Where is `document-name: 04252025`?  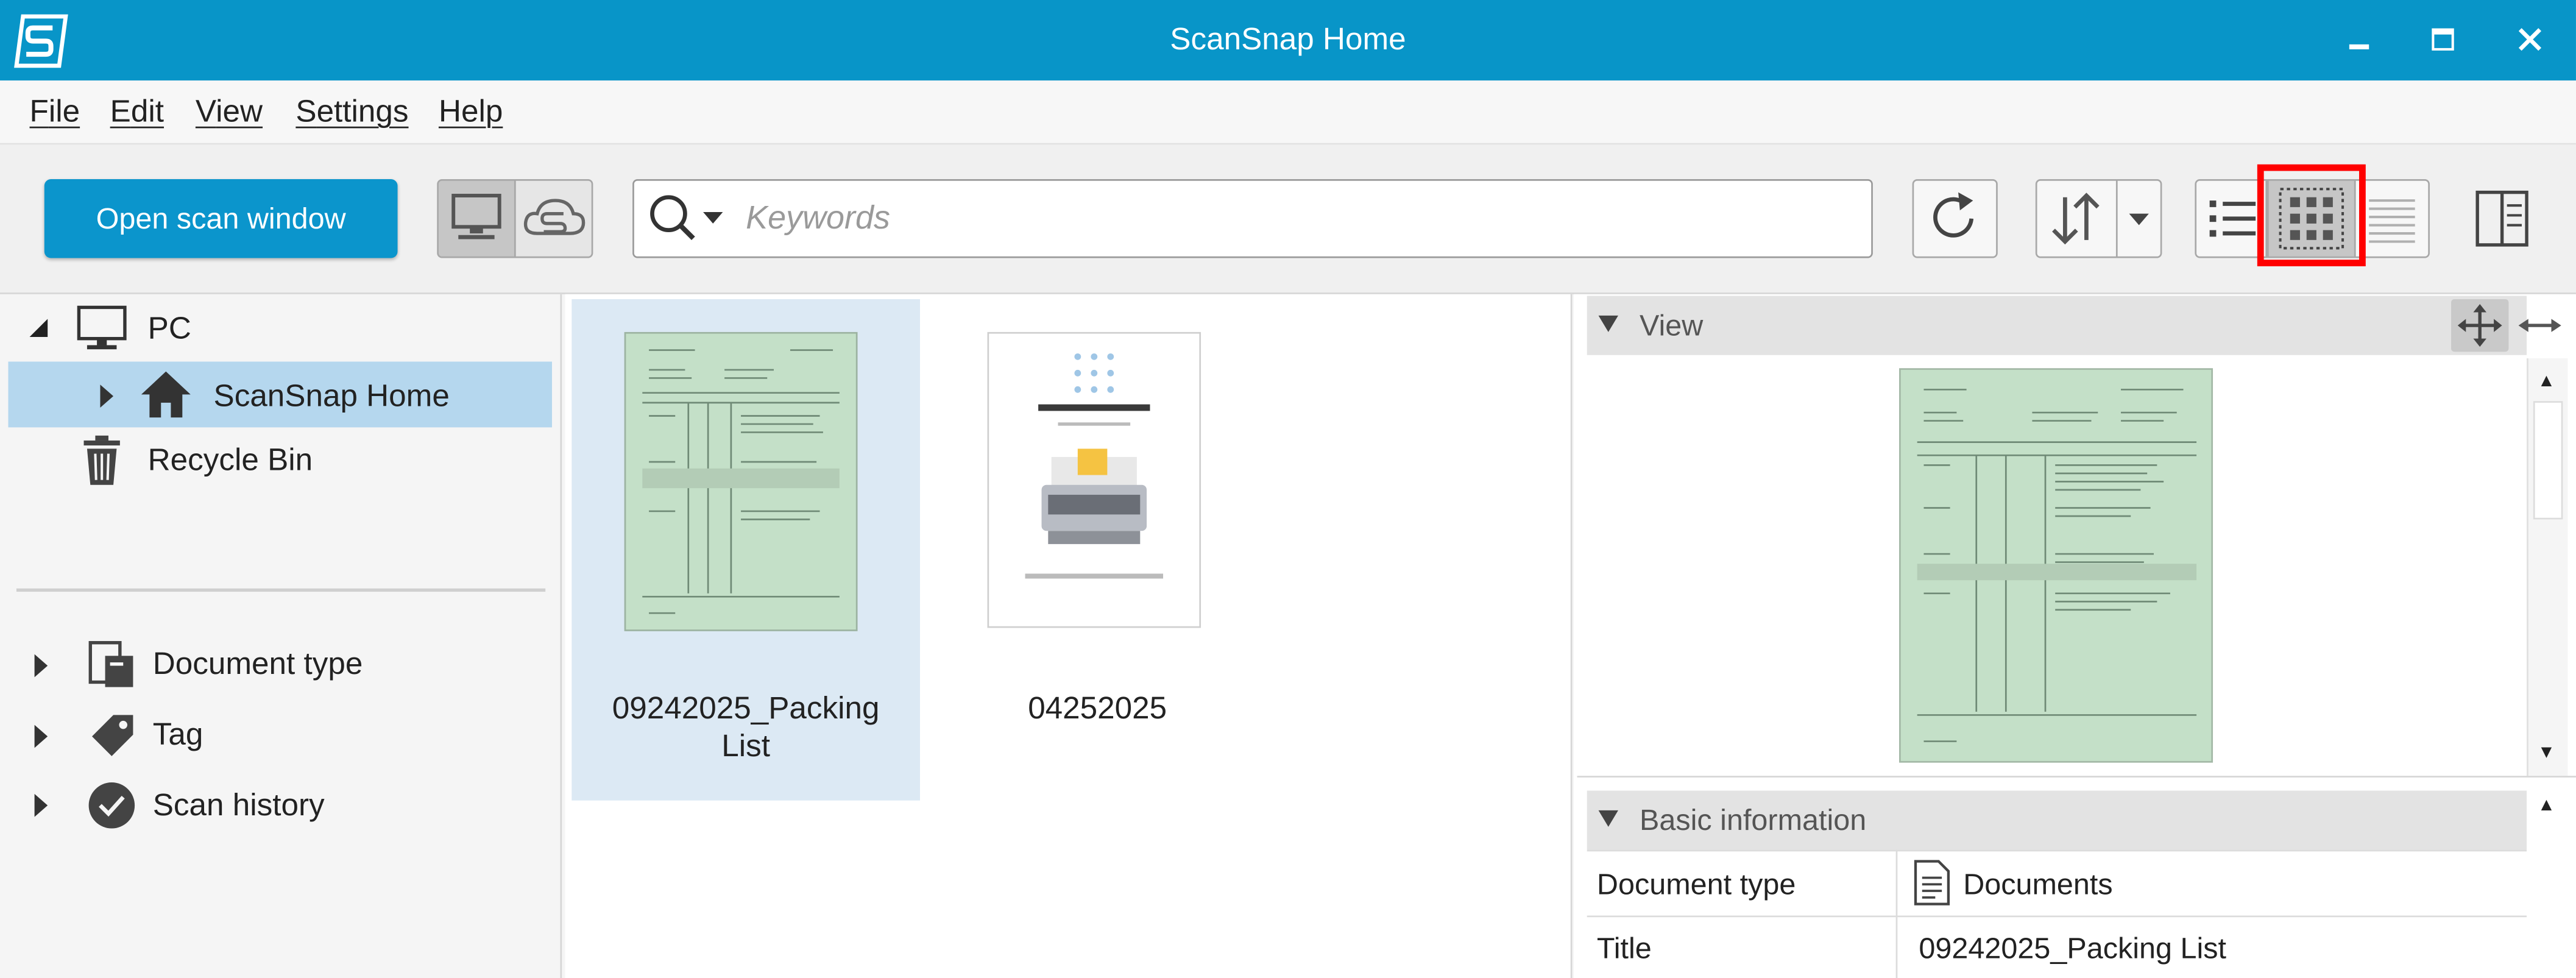
document-name: 04252025 is located at coordinates (1097, 709).